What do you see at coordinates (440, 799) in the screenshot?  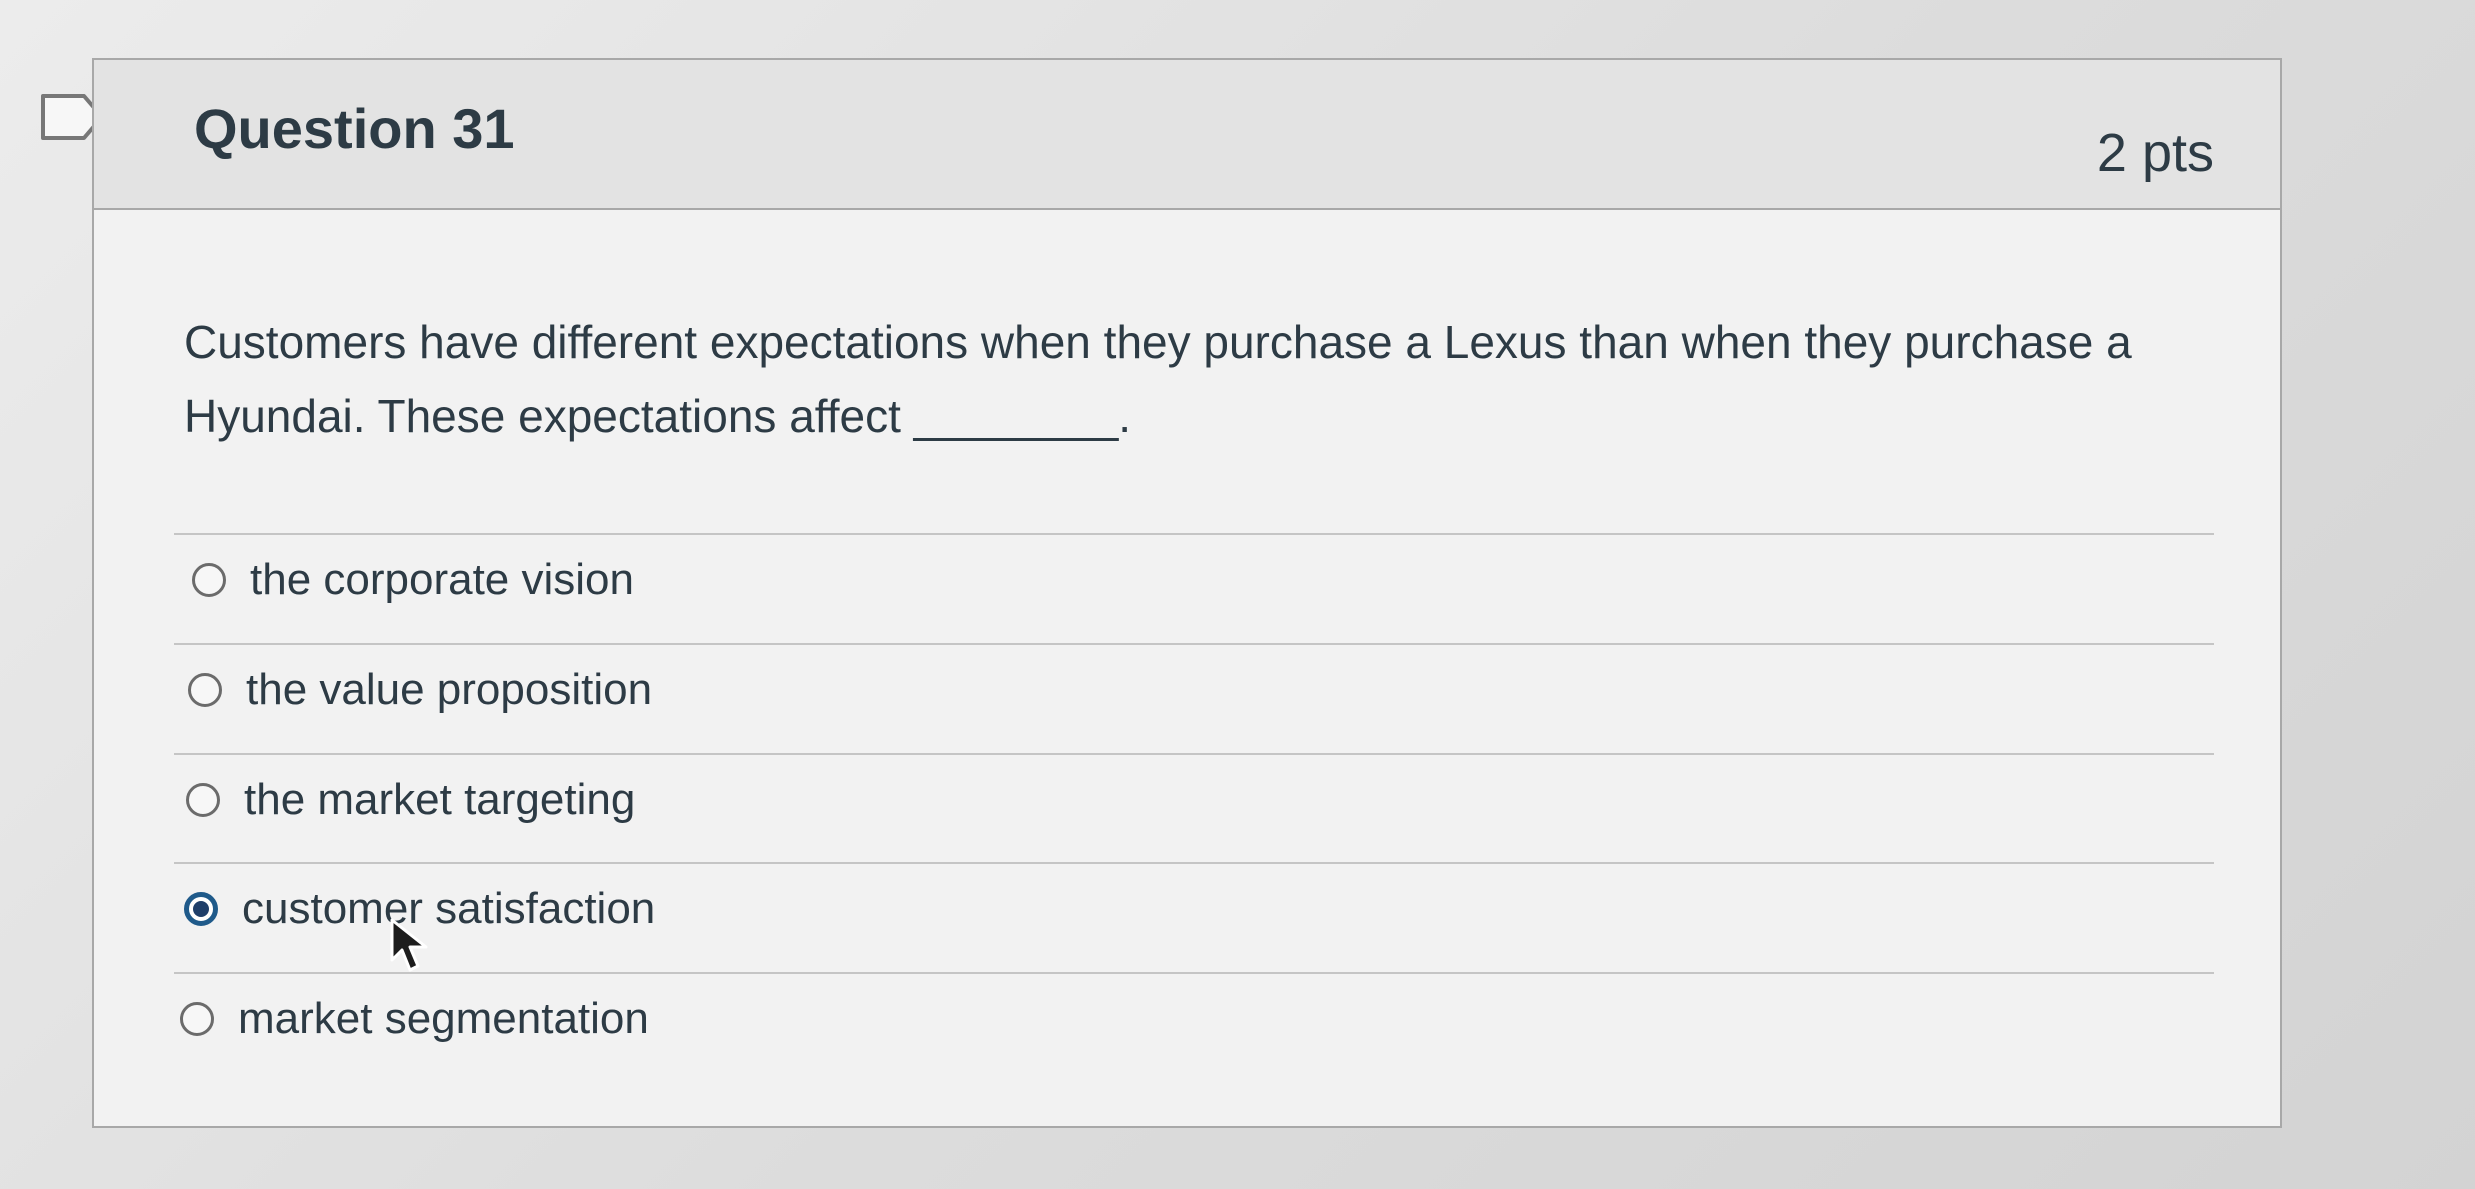 I see `answer-label: the market targeting` at bounding box center [440, 799].